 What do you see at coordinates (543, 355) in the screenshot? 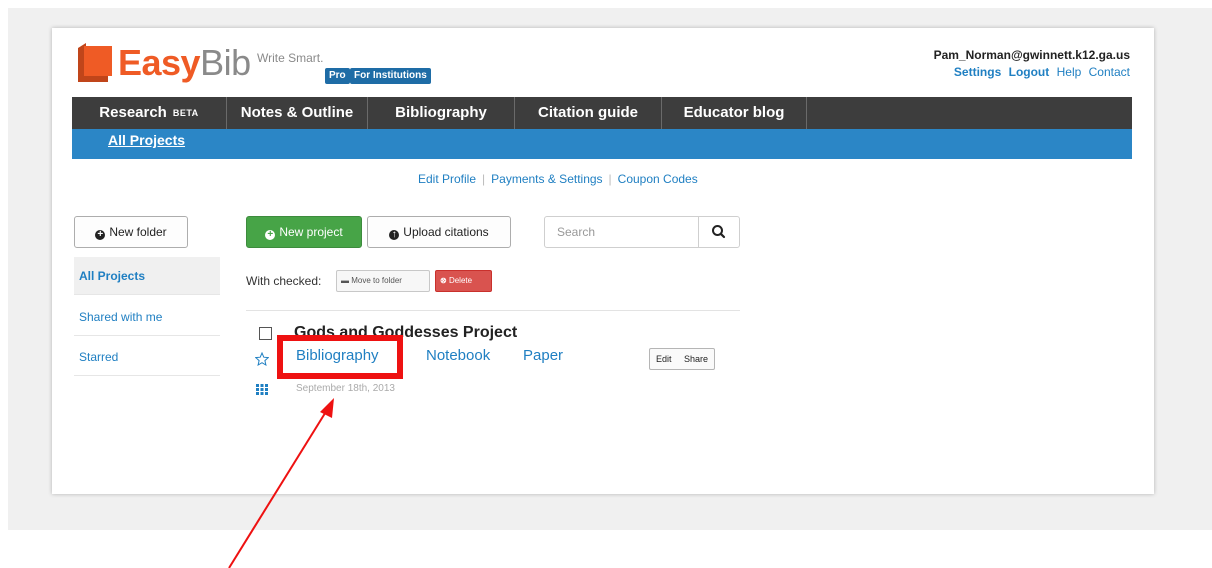
I see `project-paper-link: Paper` at bounding box center [543, 355].